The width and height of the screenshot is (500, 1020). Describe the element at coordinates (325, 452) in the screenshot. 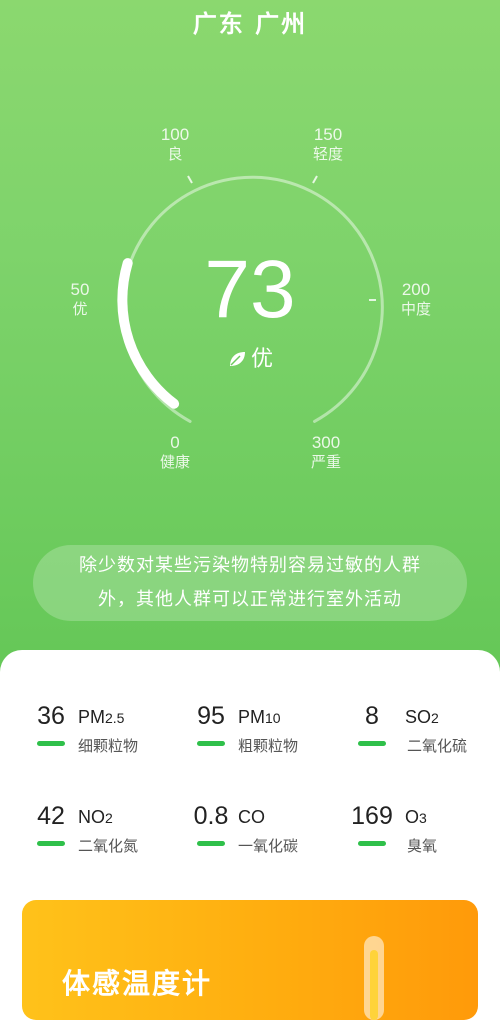

I see `scale-label-300: 300 严重` at that location.